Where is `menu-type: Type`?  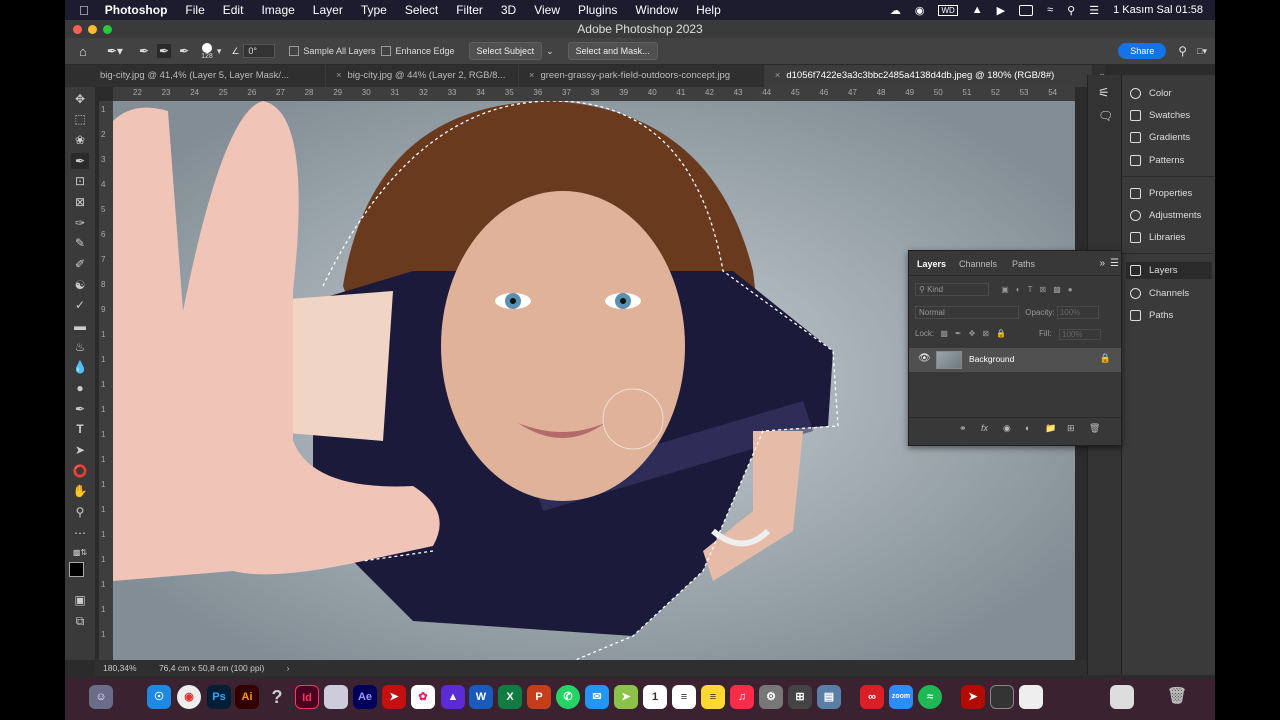
menu-type: Type is located at coordinates (374, 10).